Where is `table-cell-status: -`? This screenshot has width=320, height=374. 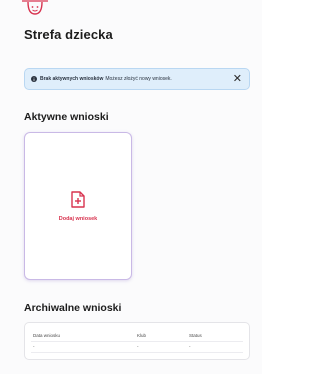
table-cell-status: - is located at coordinates (190, 346).